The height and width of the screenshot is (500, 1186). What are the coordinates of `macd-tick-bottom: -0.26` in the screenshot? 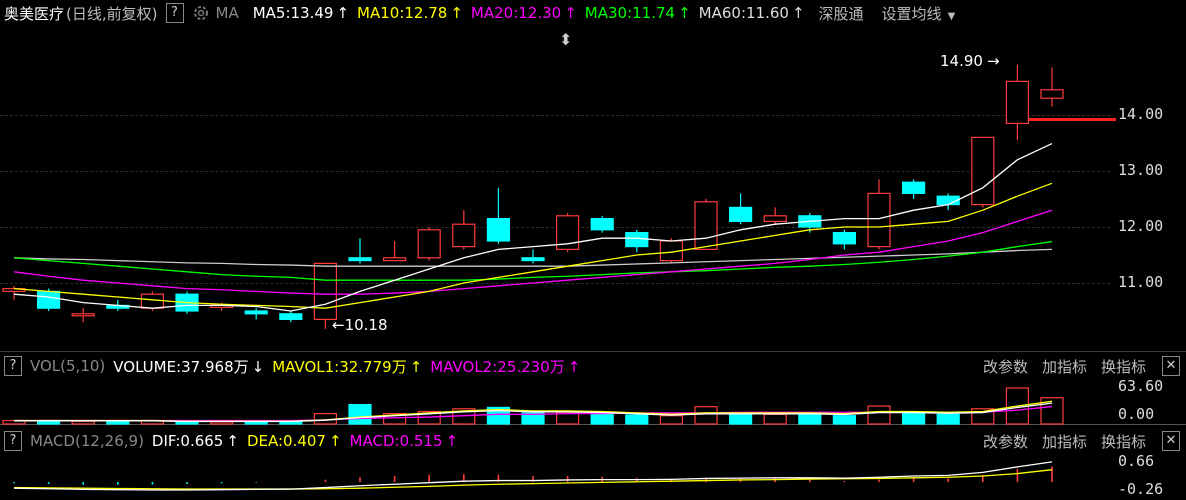 It's located at (1141, 489).